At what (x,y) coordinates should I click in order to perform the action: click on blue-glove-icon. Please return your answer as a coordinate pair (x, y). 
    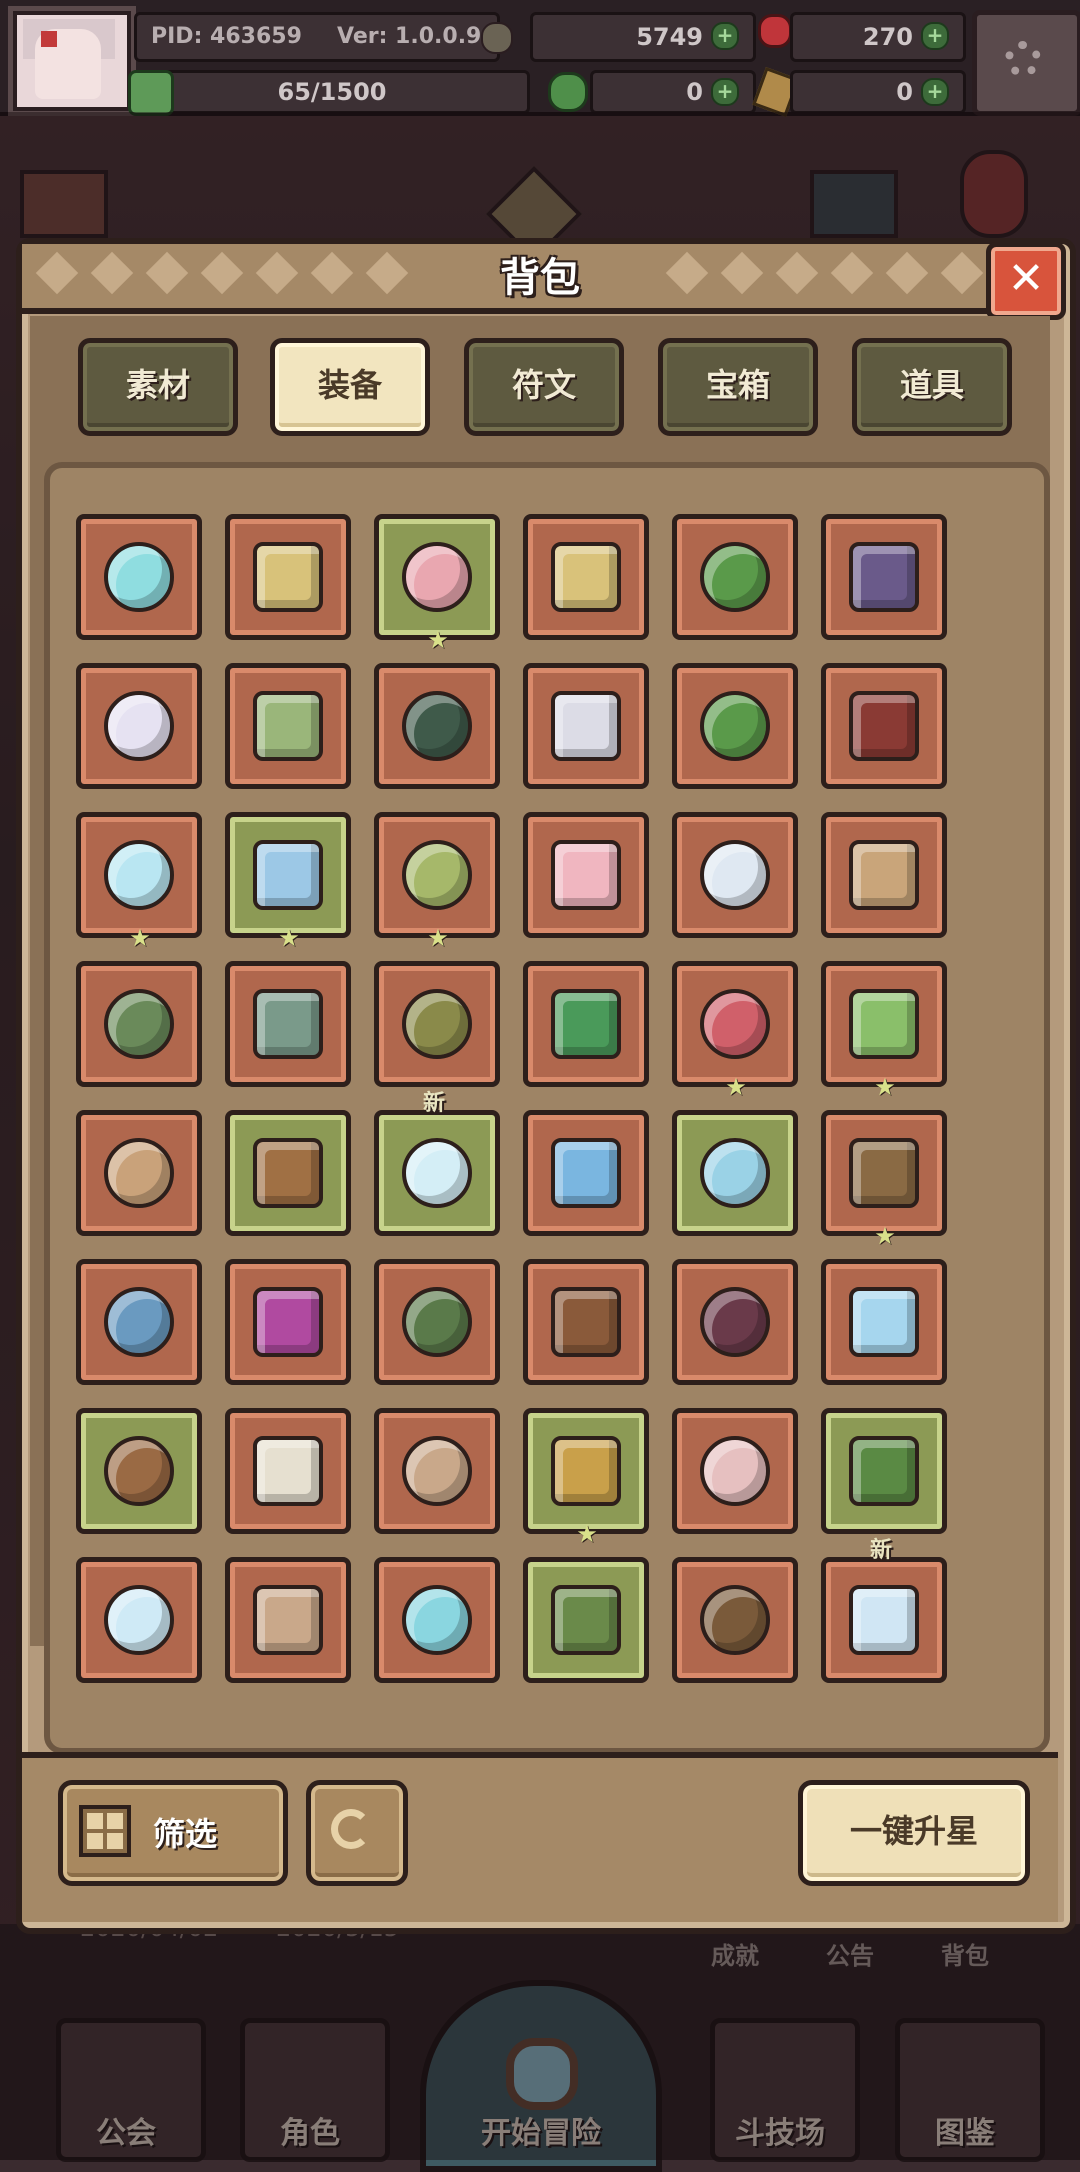
    Looking at the image, I should click on (586, 1173).